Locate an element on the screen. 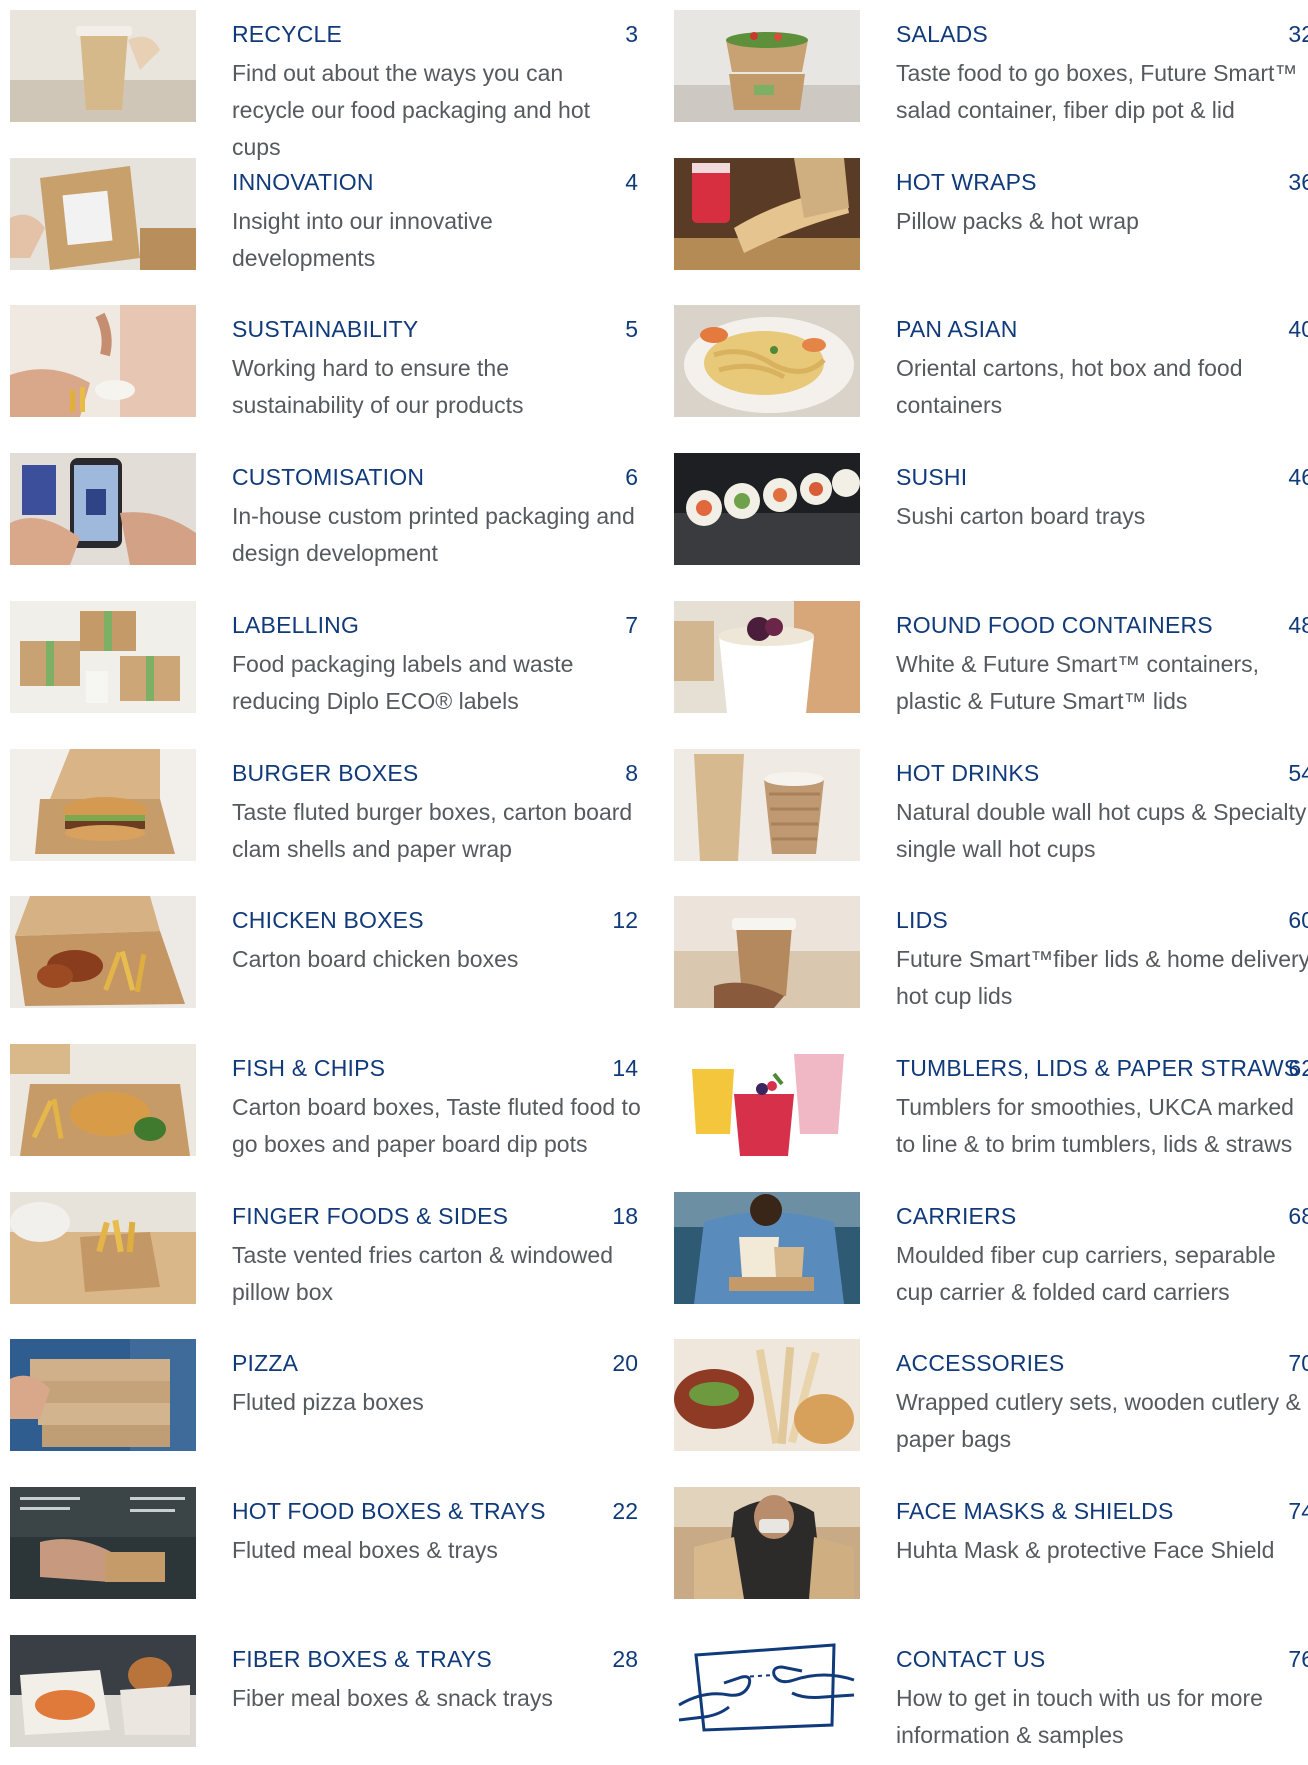 This screenshot has width=1308, height=1765. finger-foods-thumbnail is located at coordinates (103, 1248).